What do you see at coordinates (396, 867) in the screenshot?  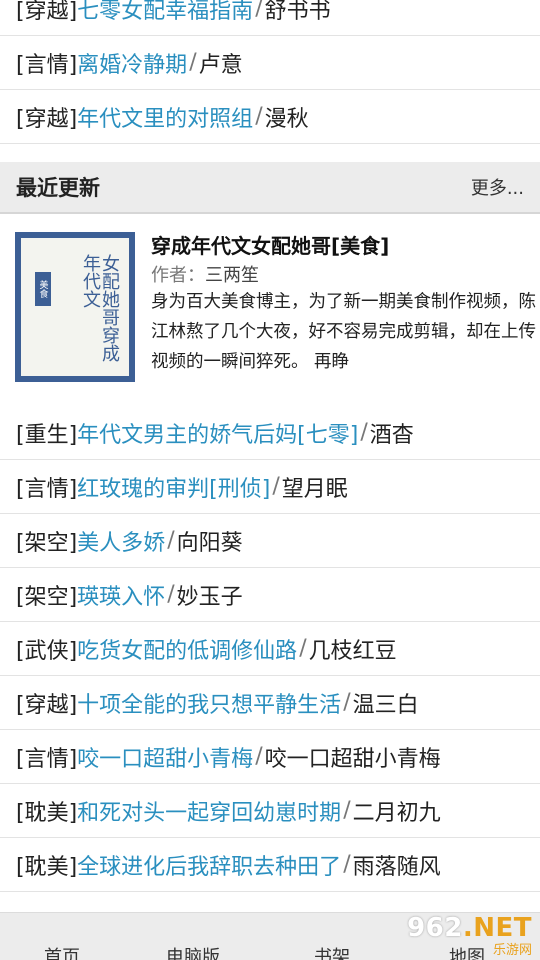 I see `author-name: 雨落随风` at bounding box center [396, 867].